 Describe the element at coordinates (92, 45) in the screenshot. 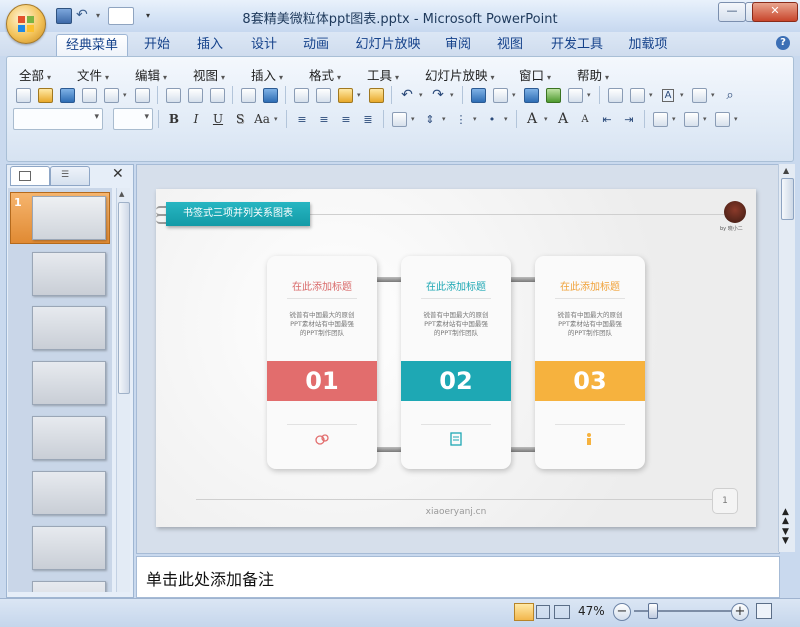

I see `tab-classic-menu: 经典菜单` at that location.